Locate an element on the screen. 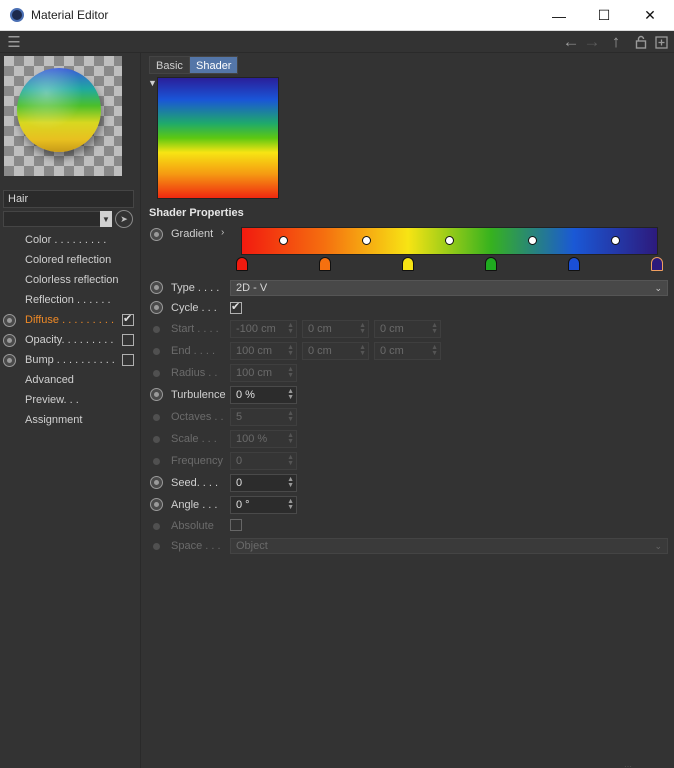 The width and height of the screenshot is (674, 768). app-logo-icon is located at coordinates (17, 15).